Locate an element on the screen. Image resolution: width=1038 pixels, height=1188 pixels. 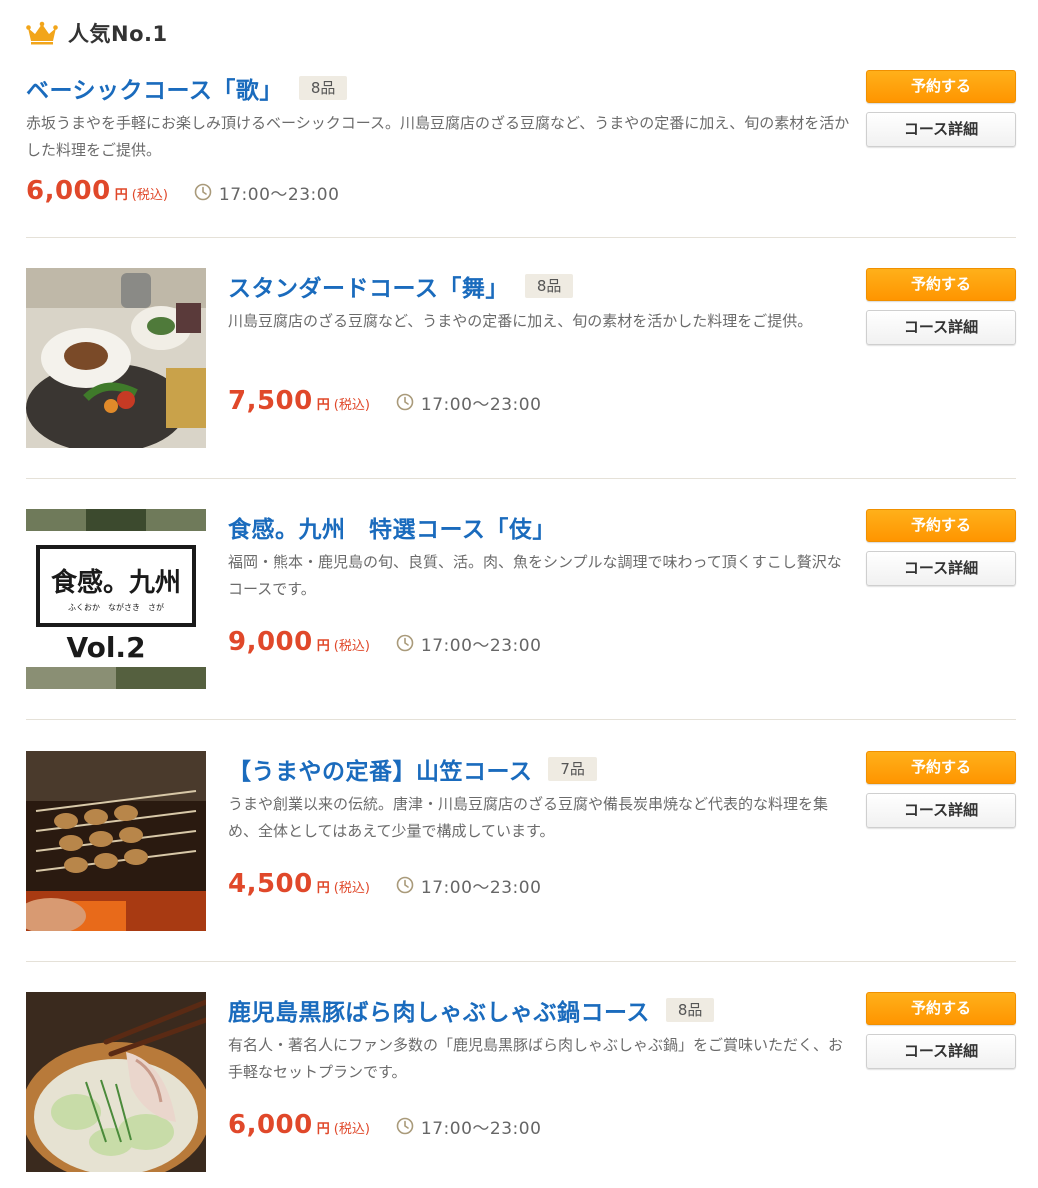
course-image: 食感。九州 ふくおか ながさき さが Vol.2 is located at coordinates (116, 599).